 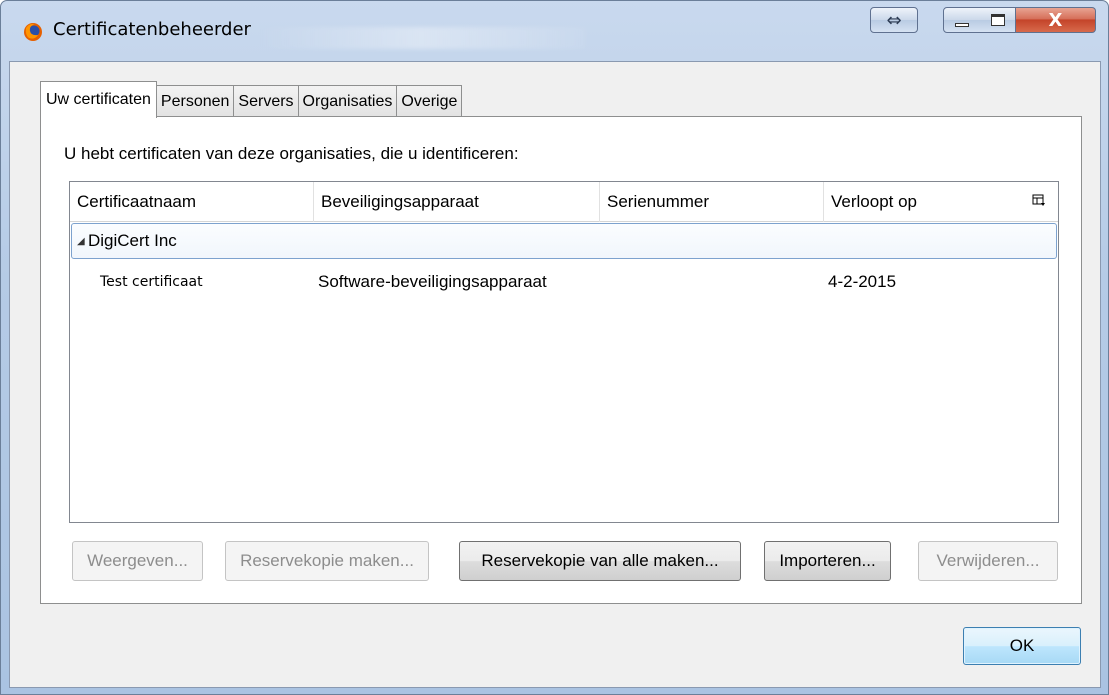 What do you see at coordinates (1022, 646) in the screenshot?
I see `ok-button: OK` at bounding box center [1022, 646].